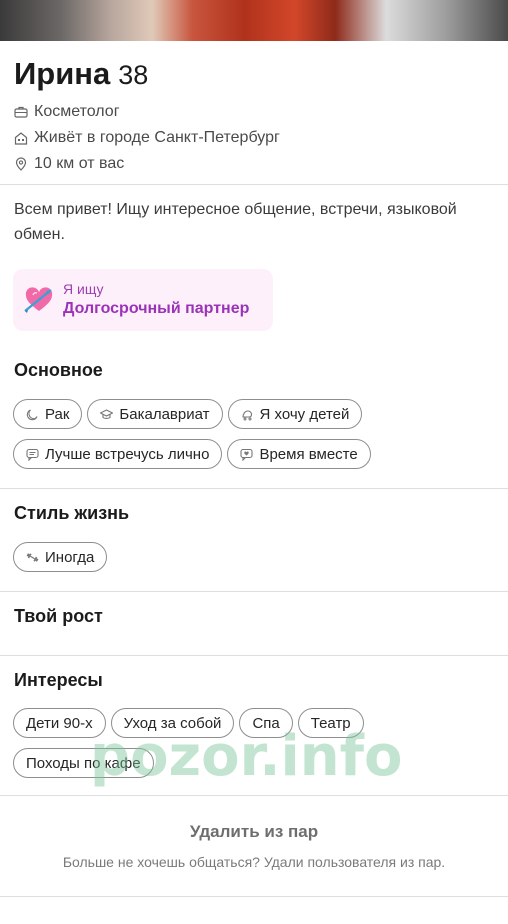 The height and width of the screenshot is (924, 508). I want to click on chip-label: Рак, so click(57, 414).